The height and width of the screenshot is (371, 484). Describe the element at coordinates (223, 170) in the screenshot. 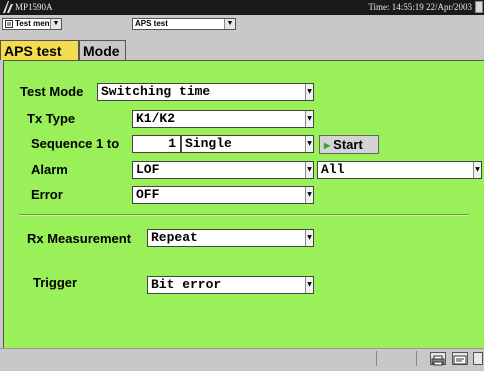

I see `alarm-select: LOF ▼` at that location.